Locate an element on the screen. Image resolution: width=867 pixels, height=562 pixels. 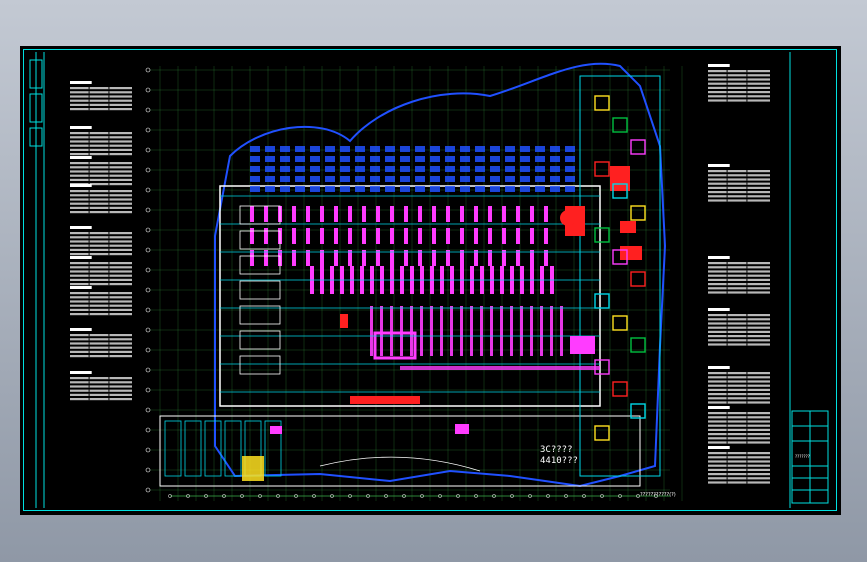
lower-room is located at coordinates (213, 448).